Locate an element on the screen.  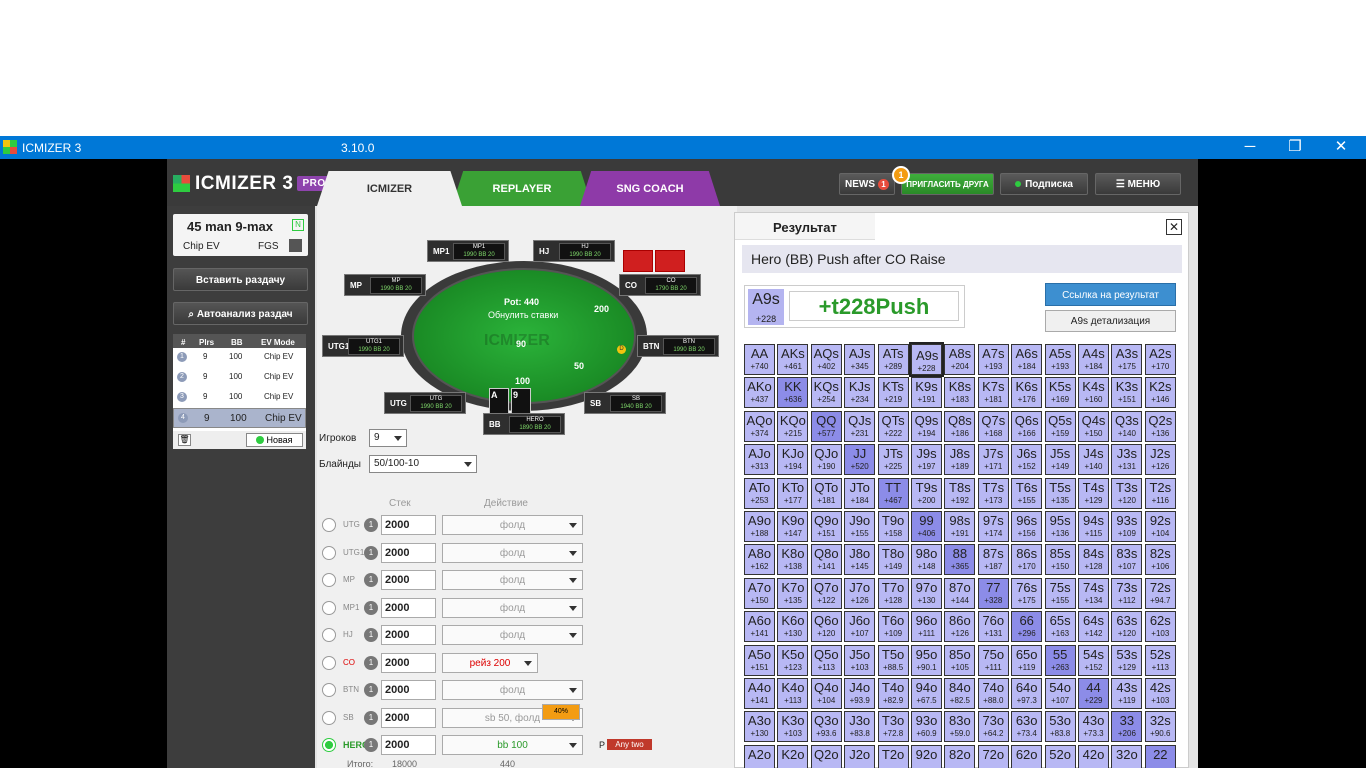
hand-cell-ATo: ATo +253 is located at coordinates (759, 493).